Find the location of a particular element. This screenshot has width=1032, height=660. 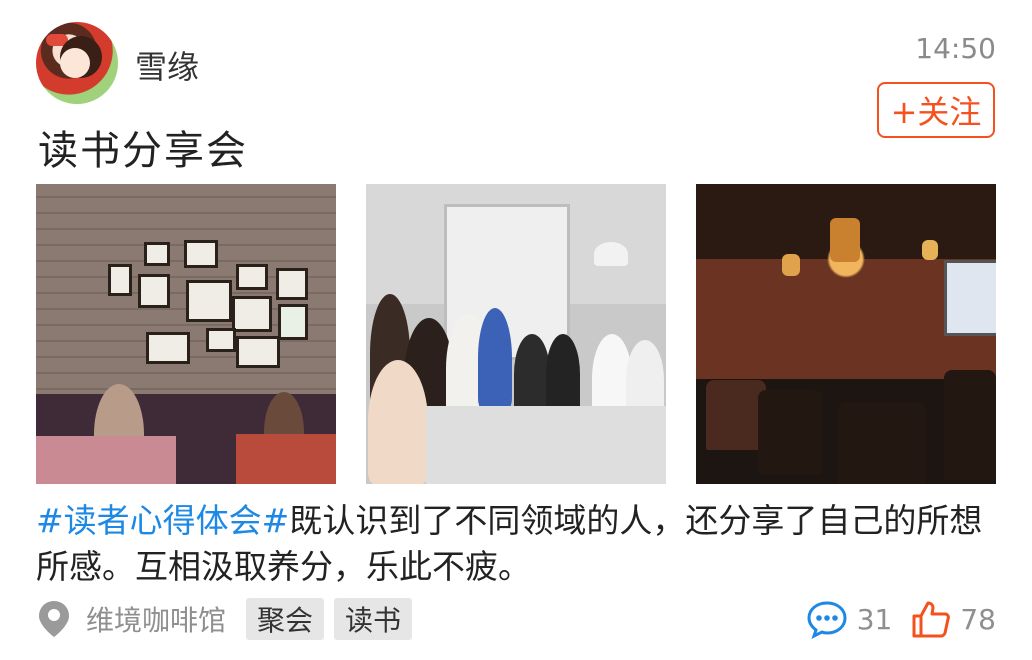

post-time: 14:50 is located at coordinates (955, 48).